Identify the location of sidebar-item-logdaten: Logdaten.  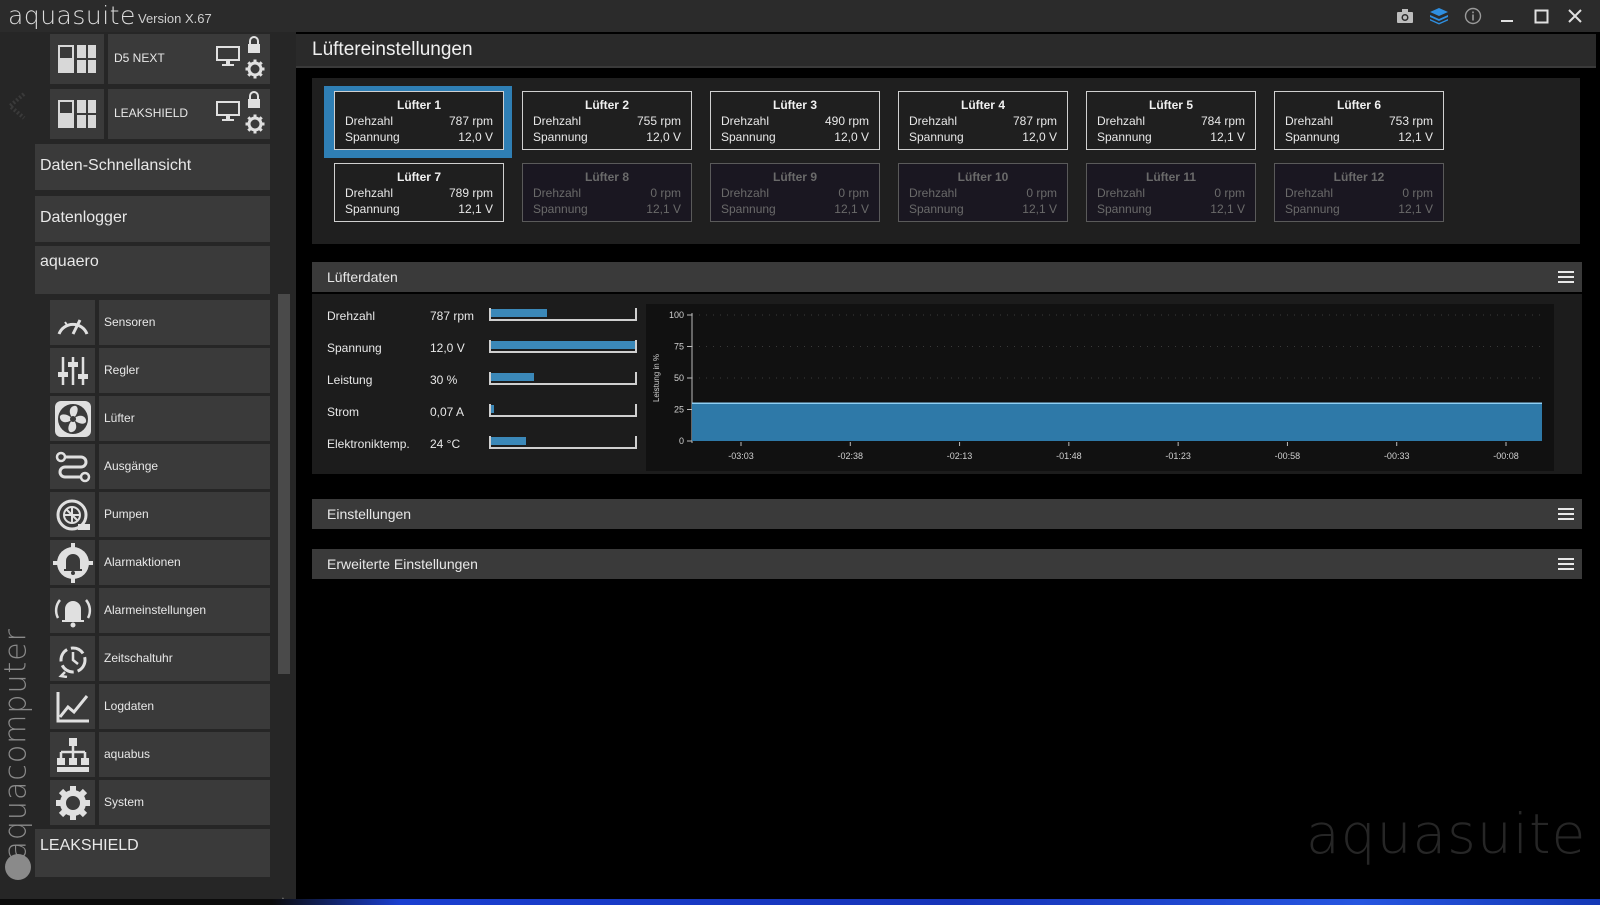
(160, 706).